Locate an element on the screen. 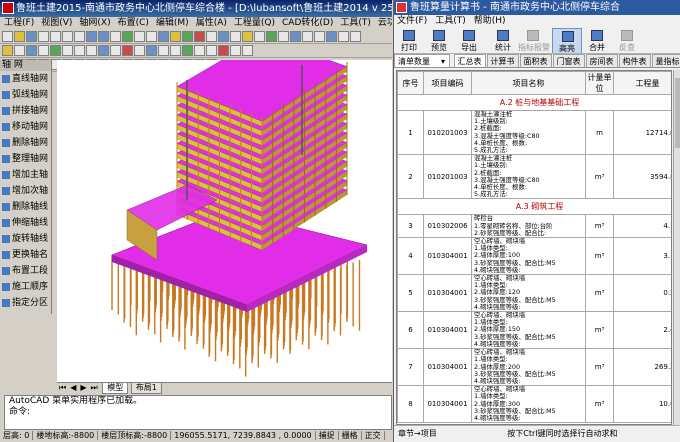  report-icon is located at coordinates (211, 36).